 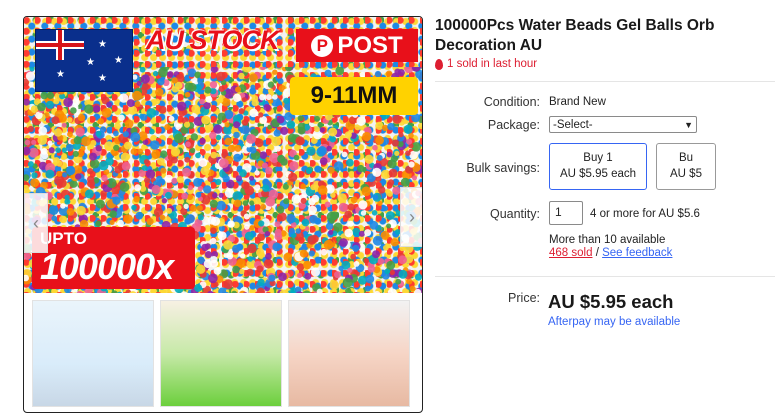 What do you see at coordinates (605, 46) in the screenshot?
I see `product-title-line2: Decoration AU` at bounding box center [605, 46].